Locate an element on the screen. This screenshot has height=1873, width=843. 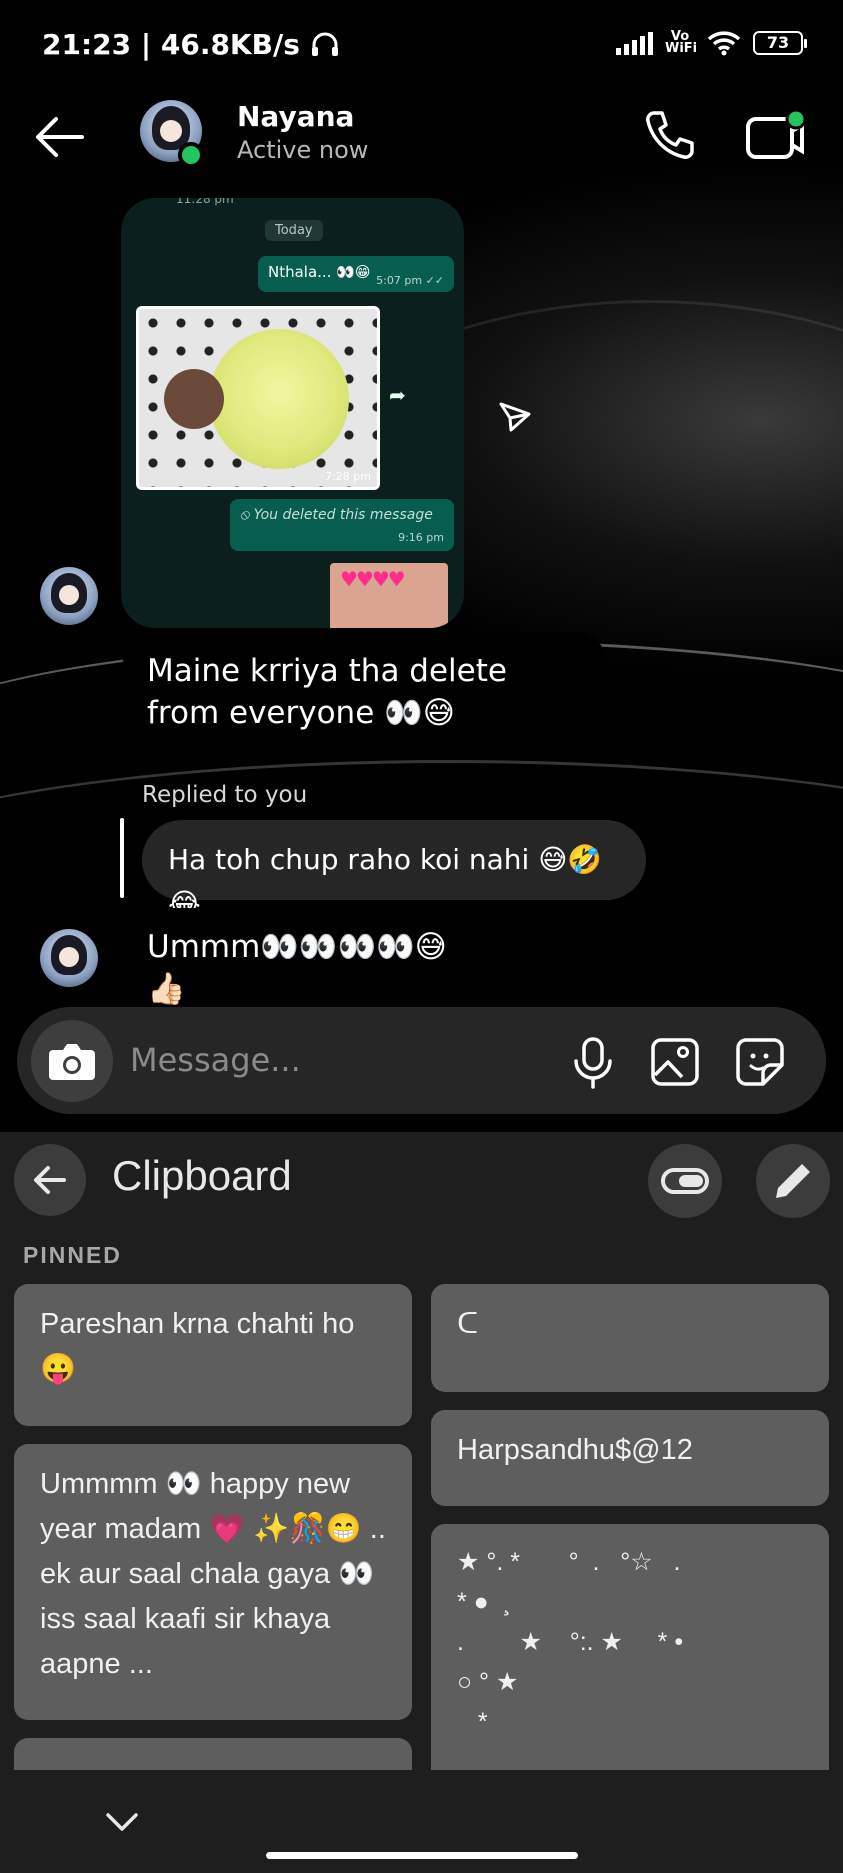
forward-icon: ➦ is located at coordinates (397, 395).